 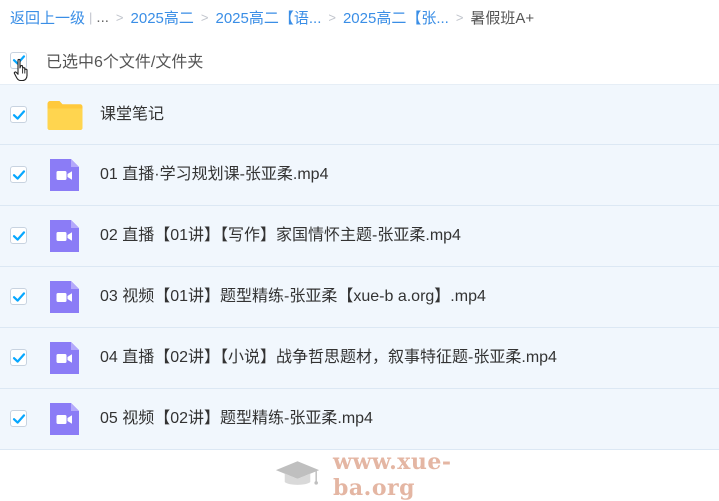 I want to click on file-row: 02 直播【01讲】【写作】家国情怀主题-张亚柔.mp4, so click(x=359, y=236).